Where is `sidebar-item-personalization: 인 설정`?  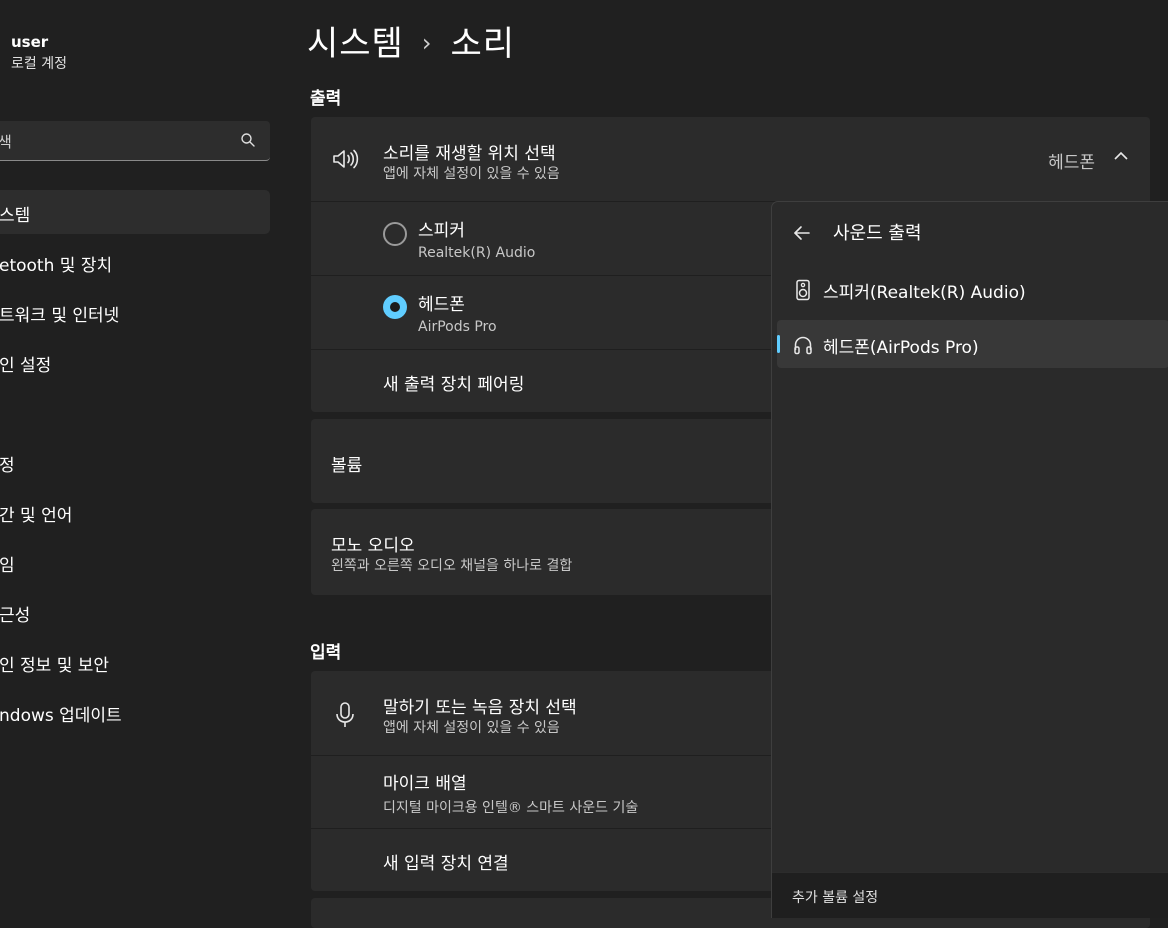
sidebar-item-personalization: 인 설정 is located at coordinates (135, 362).